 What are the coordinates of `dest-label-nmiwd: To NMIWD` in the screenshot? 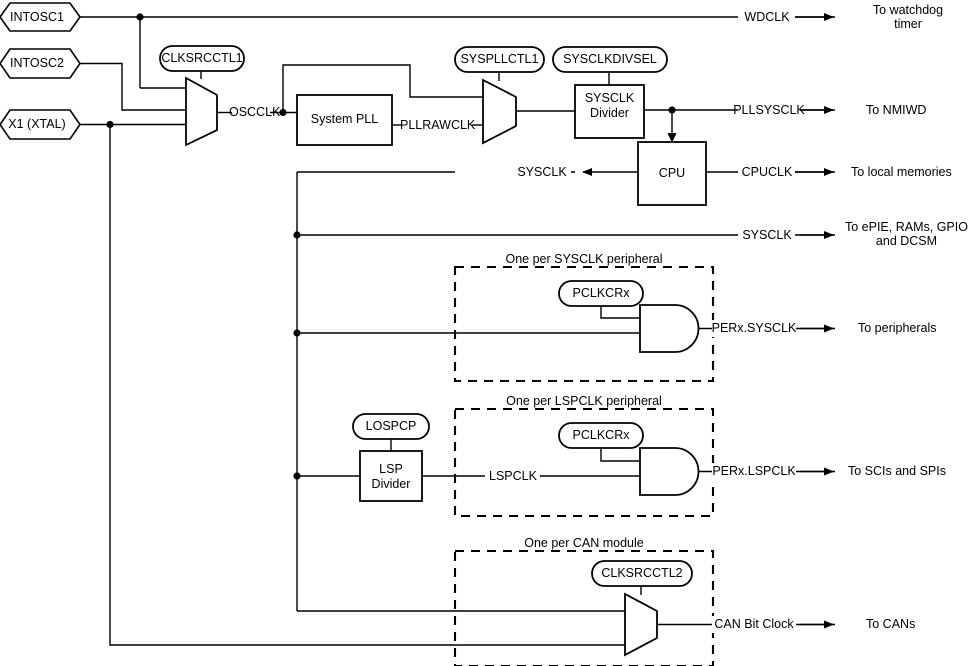 It's located at (896, 110).